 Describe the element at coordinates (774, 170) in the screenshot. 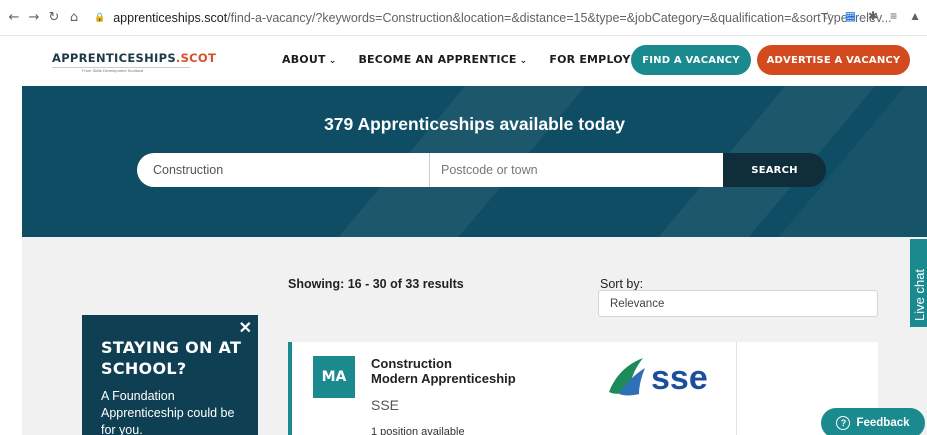

I see `search-button: SEARCH` at that location.